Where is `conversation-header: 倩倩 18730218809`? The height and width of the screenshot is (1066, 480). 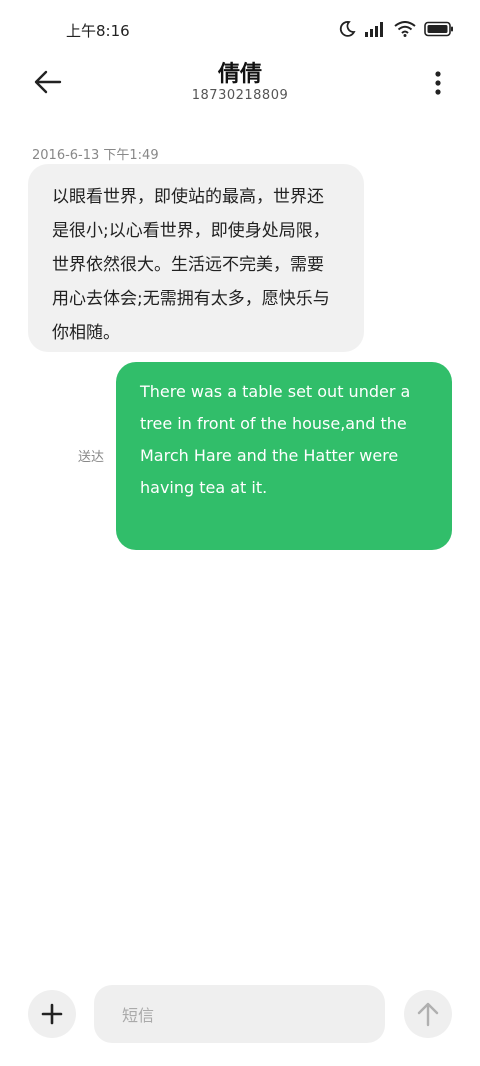
conversation-header: 倩倩 18730218809 is located at coordinates (240, 86).